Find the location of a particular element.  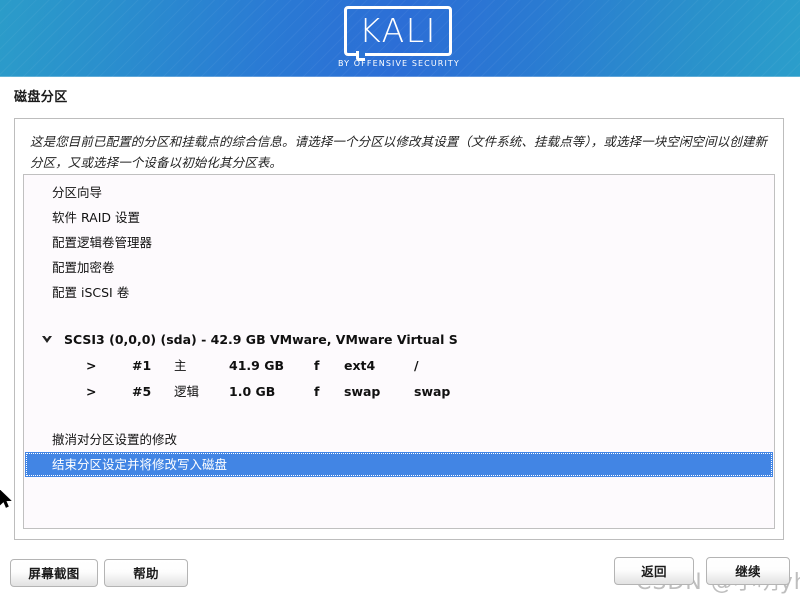

list-gap-before-actions is located at coordinates (399, 416).